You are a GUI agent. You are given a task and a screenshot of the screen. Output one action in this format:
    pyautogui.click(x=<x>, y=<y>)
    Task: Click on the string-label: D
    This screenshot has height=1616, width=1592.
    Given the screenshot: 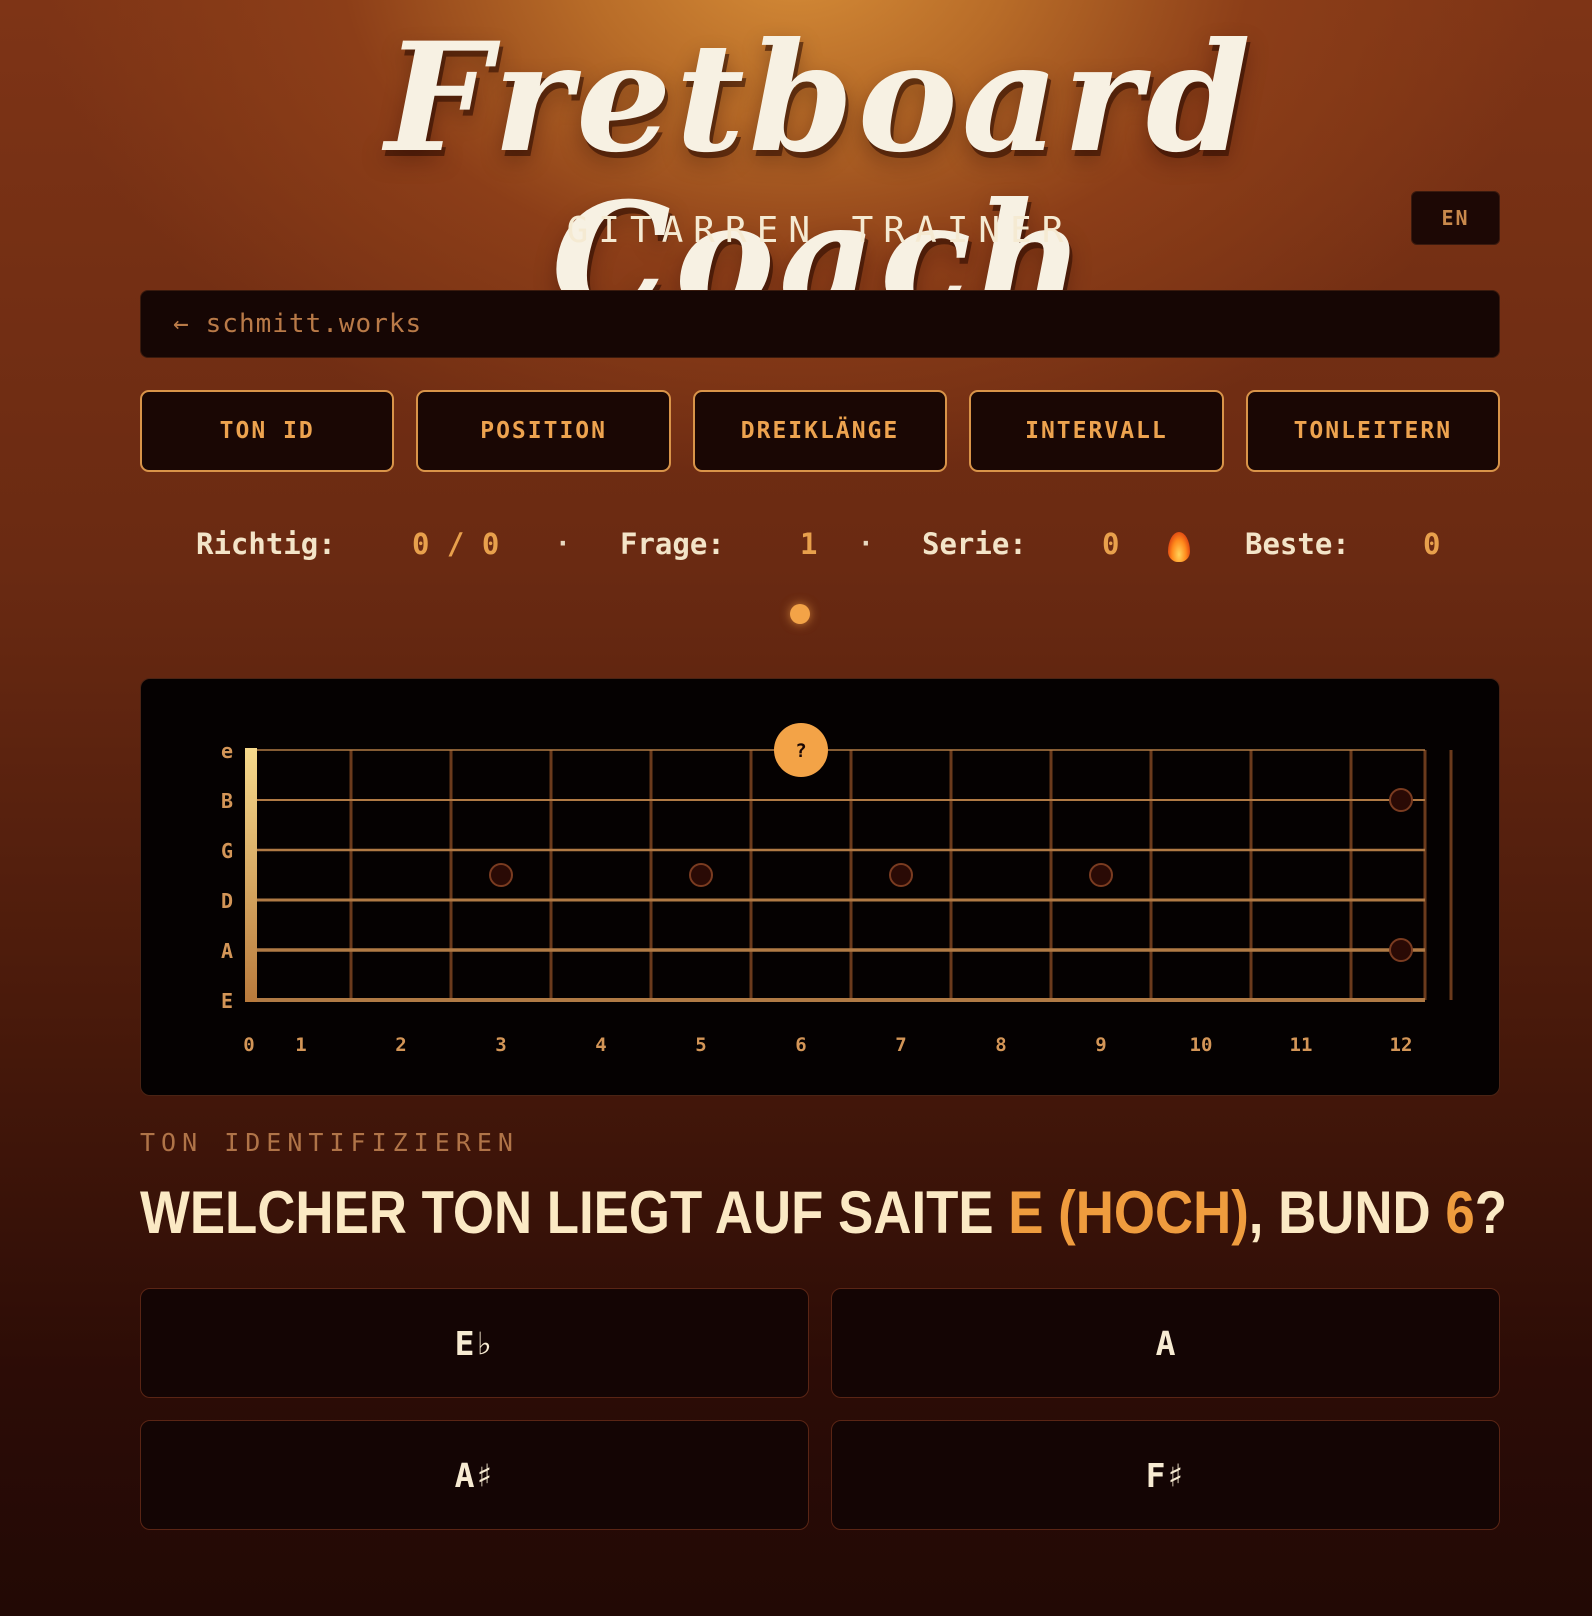 What is the action you would take?
    pyautogui.click(x=227, y=901)
    